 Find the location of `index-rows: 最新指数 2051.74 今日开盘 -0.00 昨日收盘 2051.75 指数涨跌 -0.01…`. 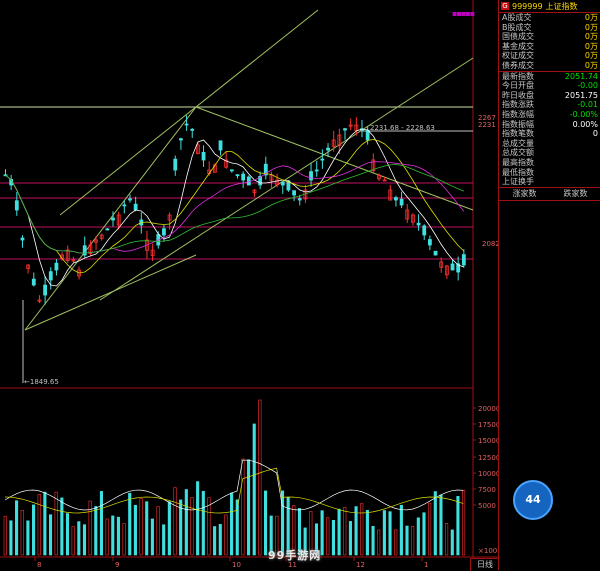

index-rows: 最新指数 2051.74 今日开盘 -0.00 昨日收盘 2051.75 指数涨跌 -0.01… is located at coordinates (549, 129).